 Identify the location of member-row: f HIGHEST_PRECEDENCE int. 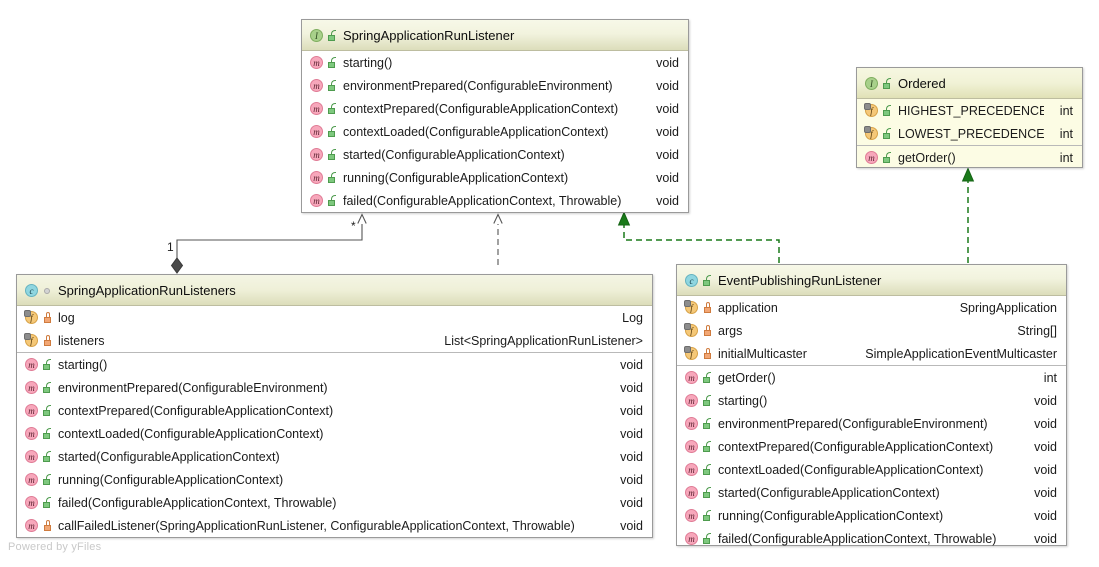
(969, 110).